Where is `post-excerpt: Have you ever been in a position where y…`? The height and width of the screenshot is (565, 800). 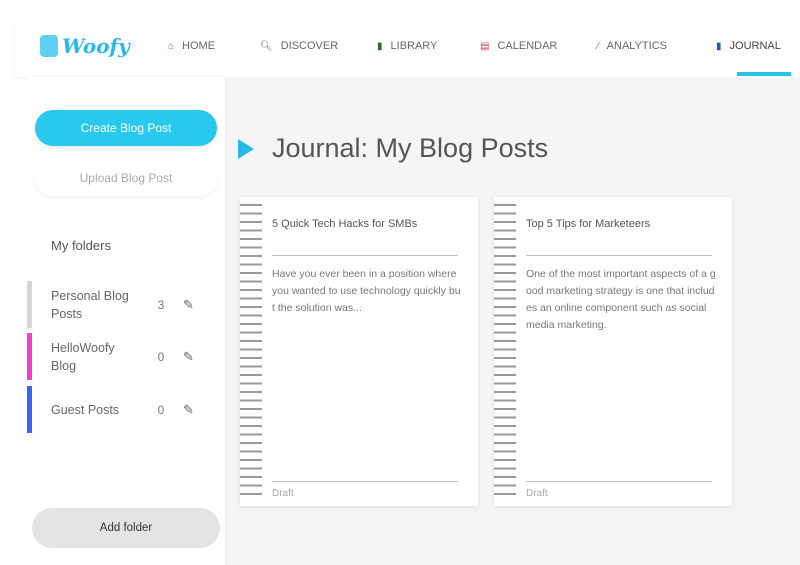
post-excerpt: Have you ever been in a position where y… is located at coordinates (366, 291).